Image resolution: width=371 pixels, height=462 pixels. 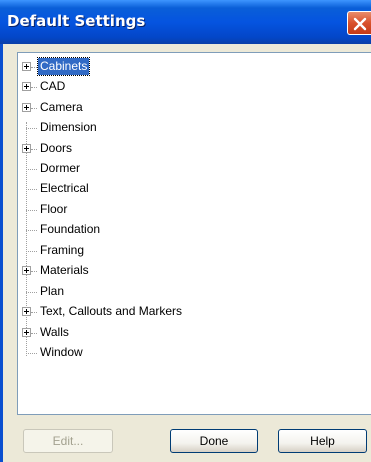 I want to click on help-button: Help, so click(x=322, y=441).